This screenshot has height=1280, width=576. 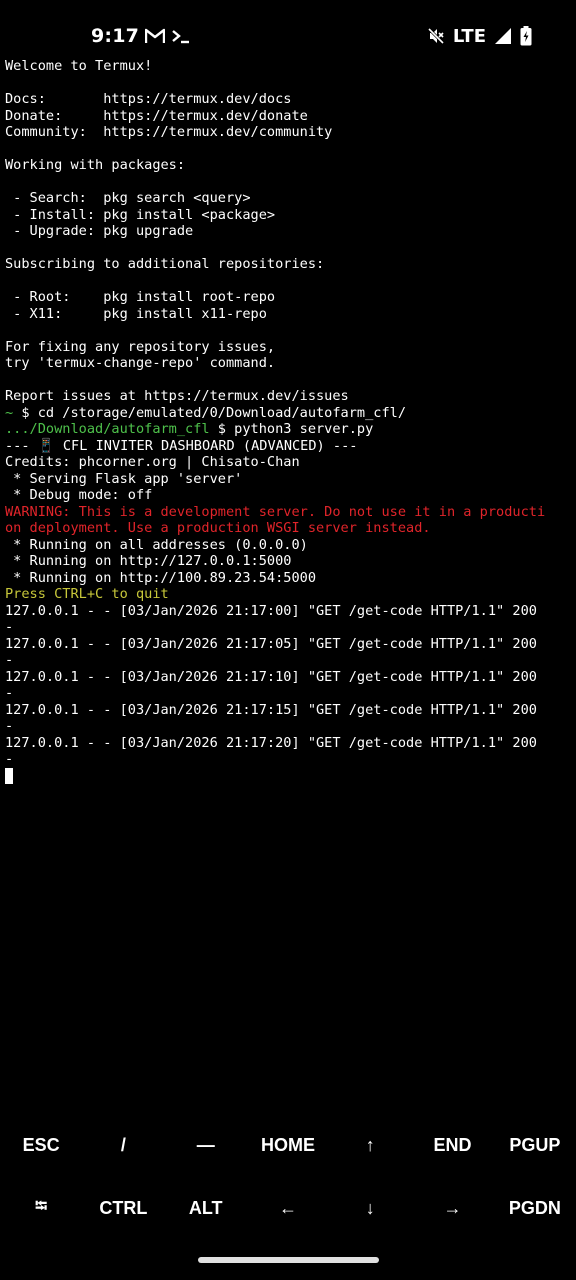 What do you see at coordinates (140, 214) in the screenshot?
I see `terminal-text: - Install: pkg install <package>` at bounding box center [140, 214].